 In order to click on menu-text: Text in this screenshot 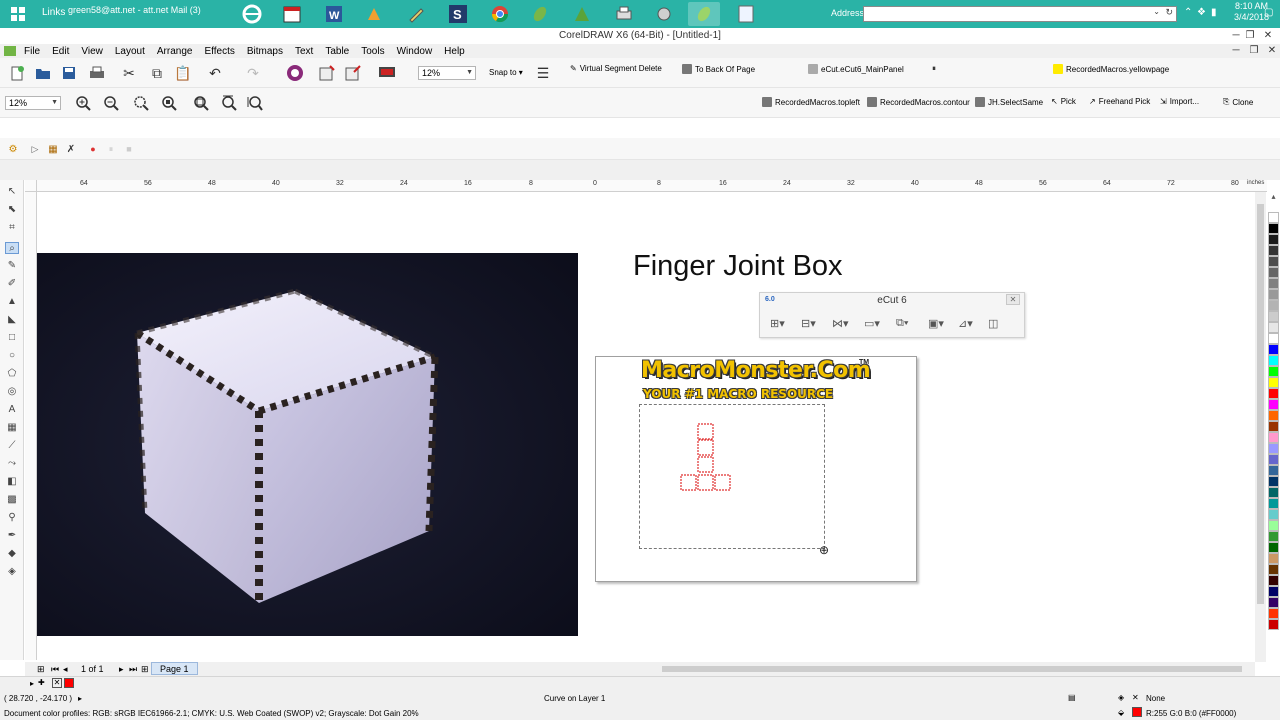, I will do `click(304, 51)`.